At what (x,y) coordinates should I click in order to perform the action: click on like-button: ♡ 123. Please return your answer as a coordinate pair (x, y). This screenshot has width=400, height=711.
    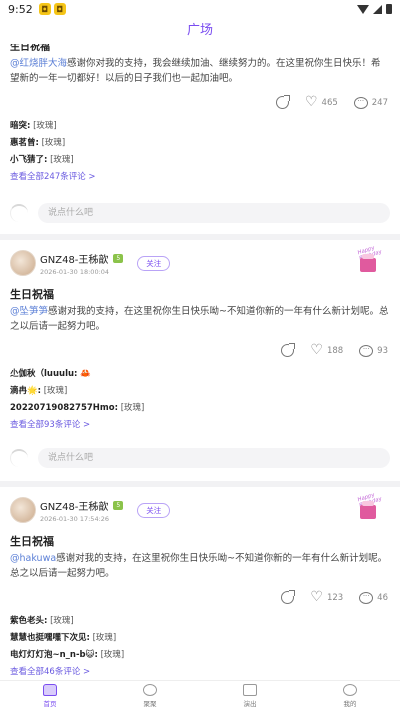
    Looking at the image, I should click on (327, 597).